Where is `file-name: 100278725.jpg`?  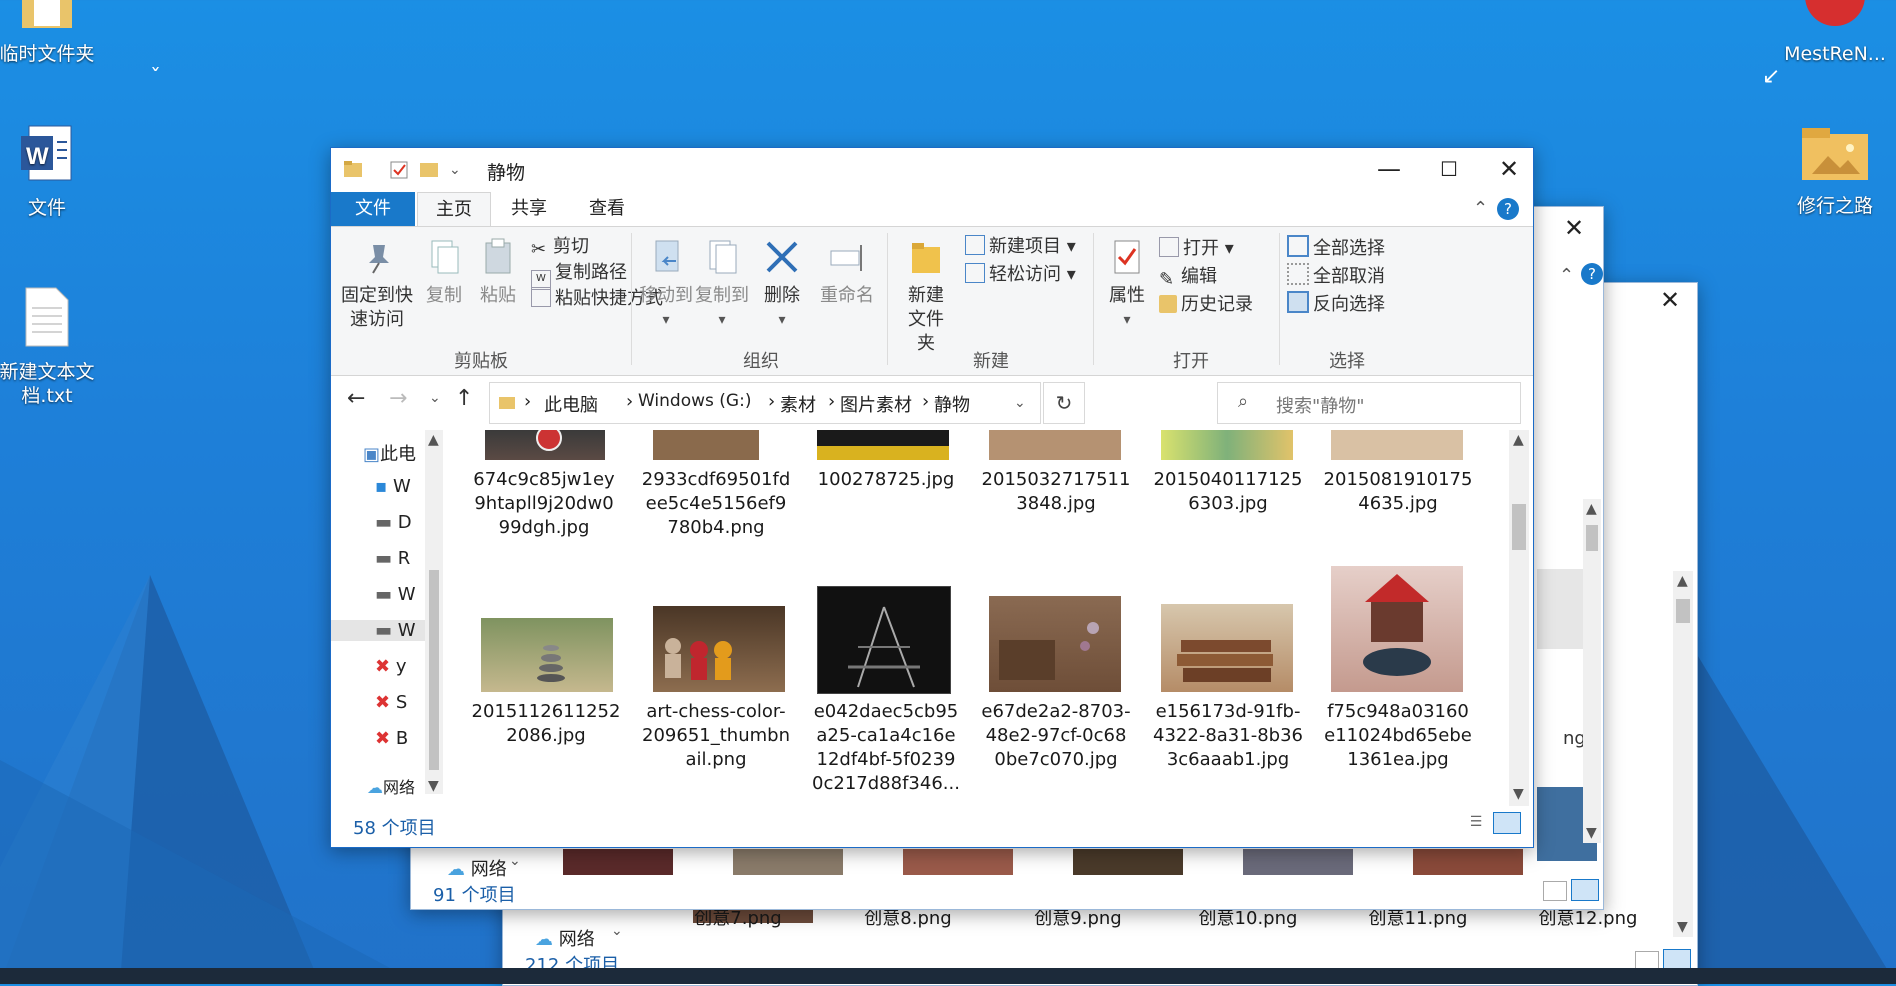 file-name: 100278725.jpg is located at coordinates (886, 480).